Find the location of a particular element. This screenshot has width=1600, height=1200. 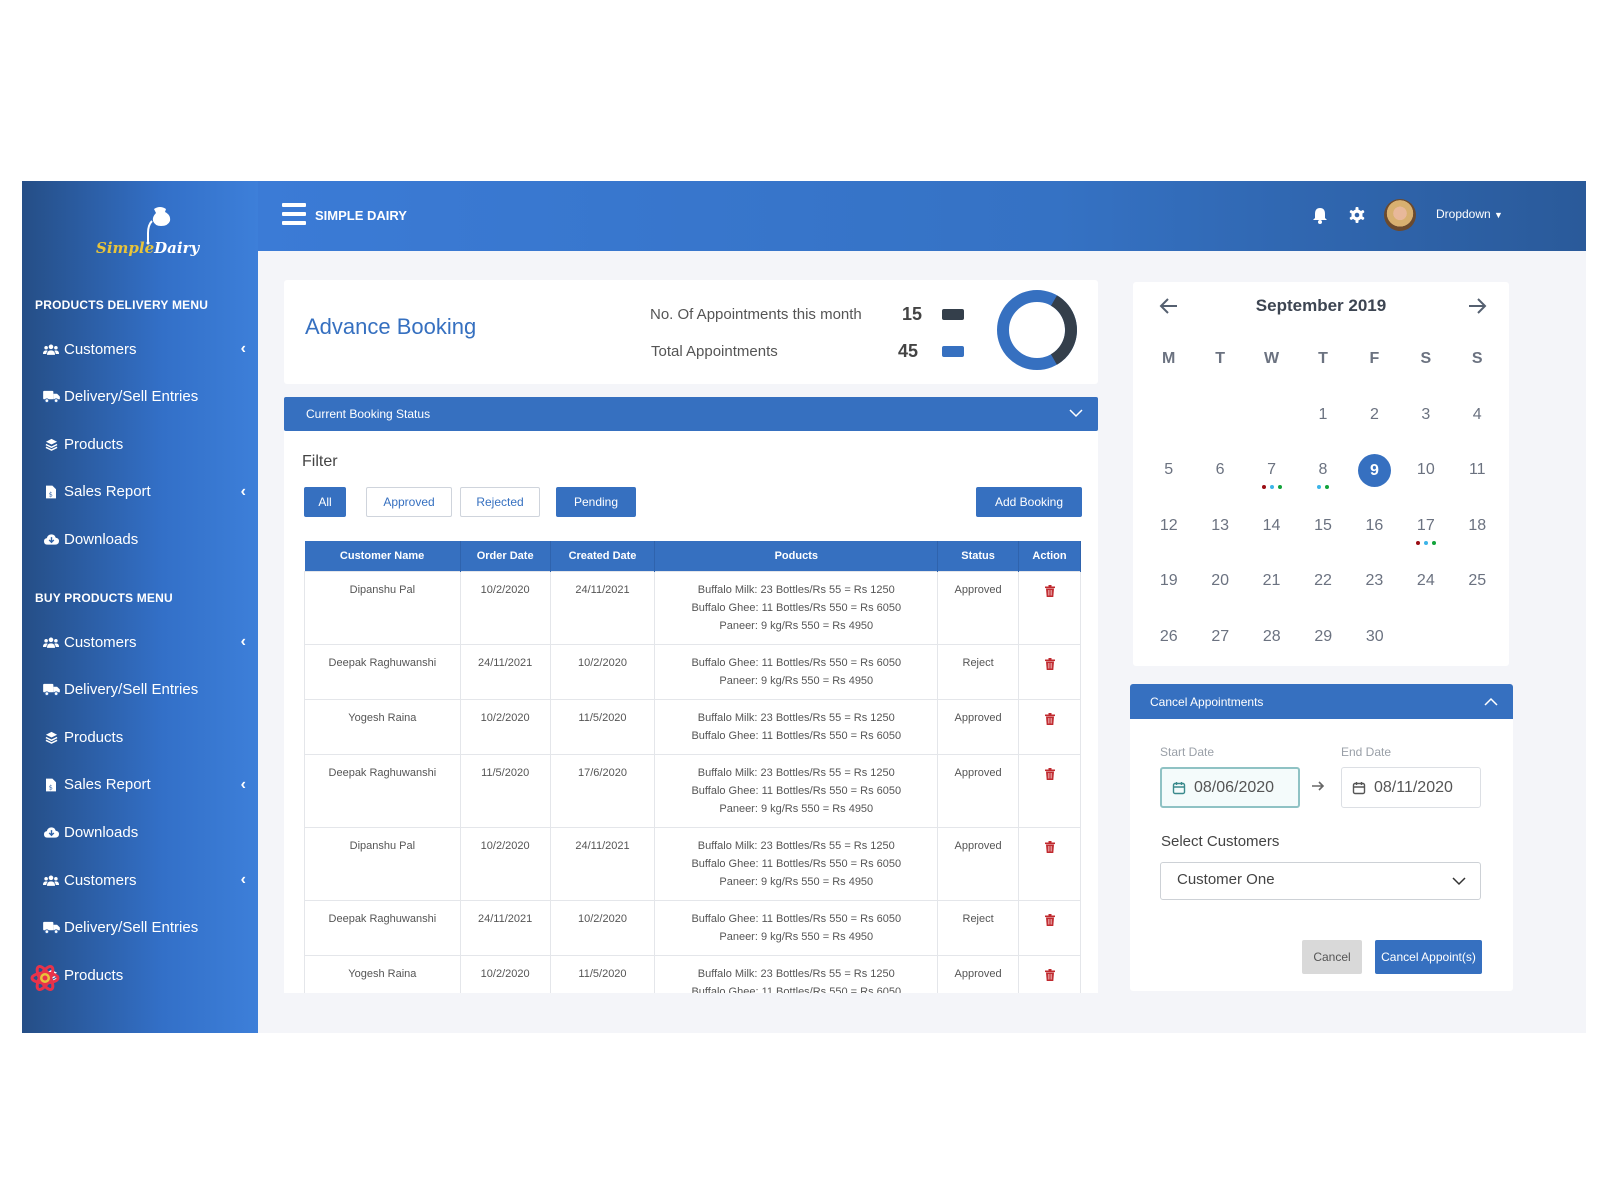

calendar-day: 22 is located at coordinates (1322, 594).